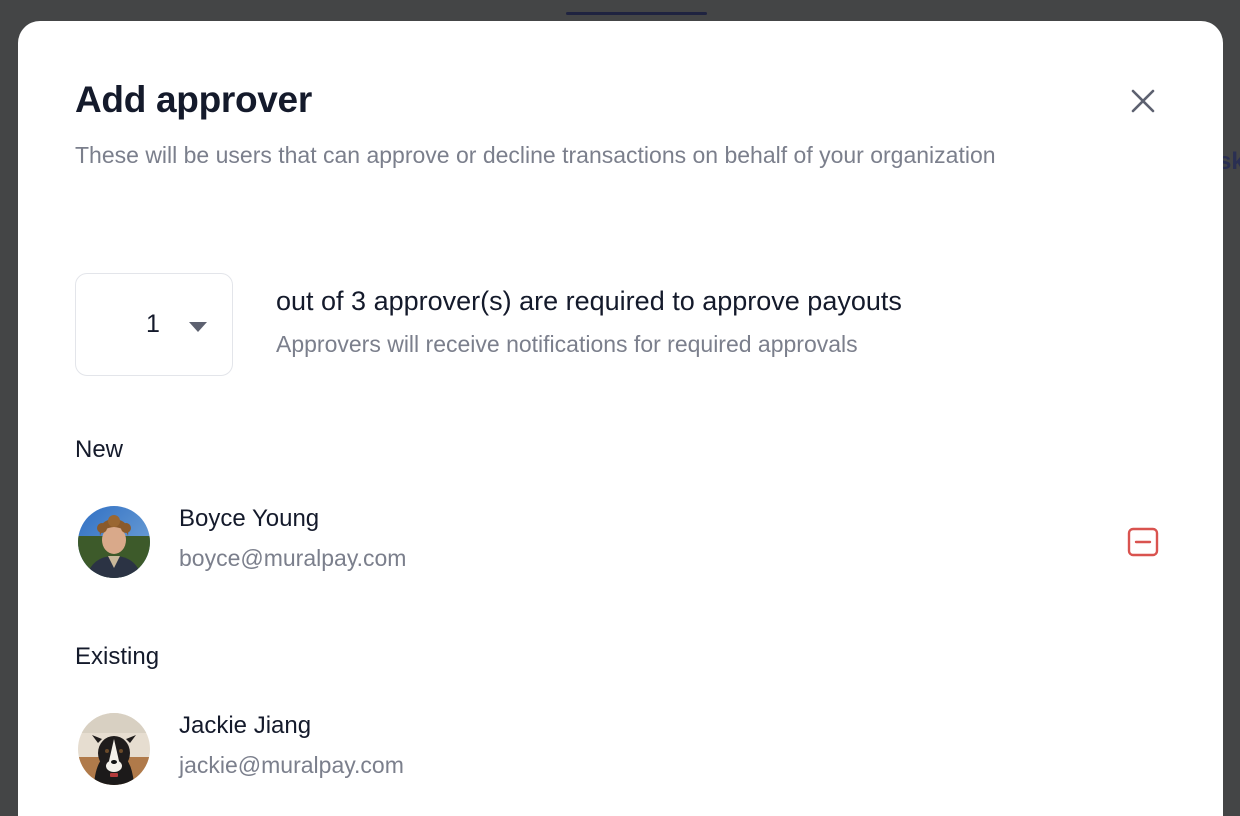 The height and width of the screenshot is (816, 1240). What do you see at coordinates (99, 449) in the screenshot?
I see `new-section-label: New` at bounding box center [99, 449].